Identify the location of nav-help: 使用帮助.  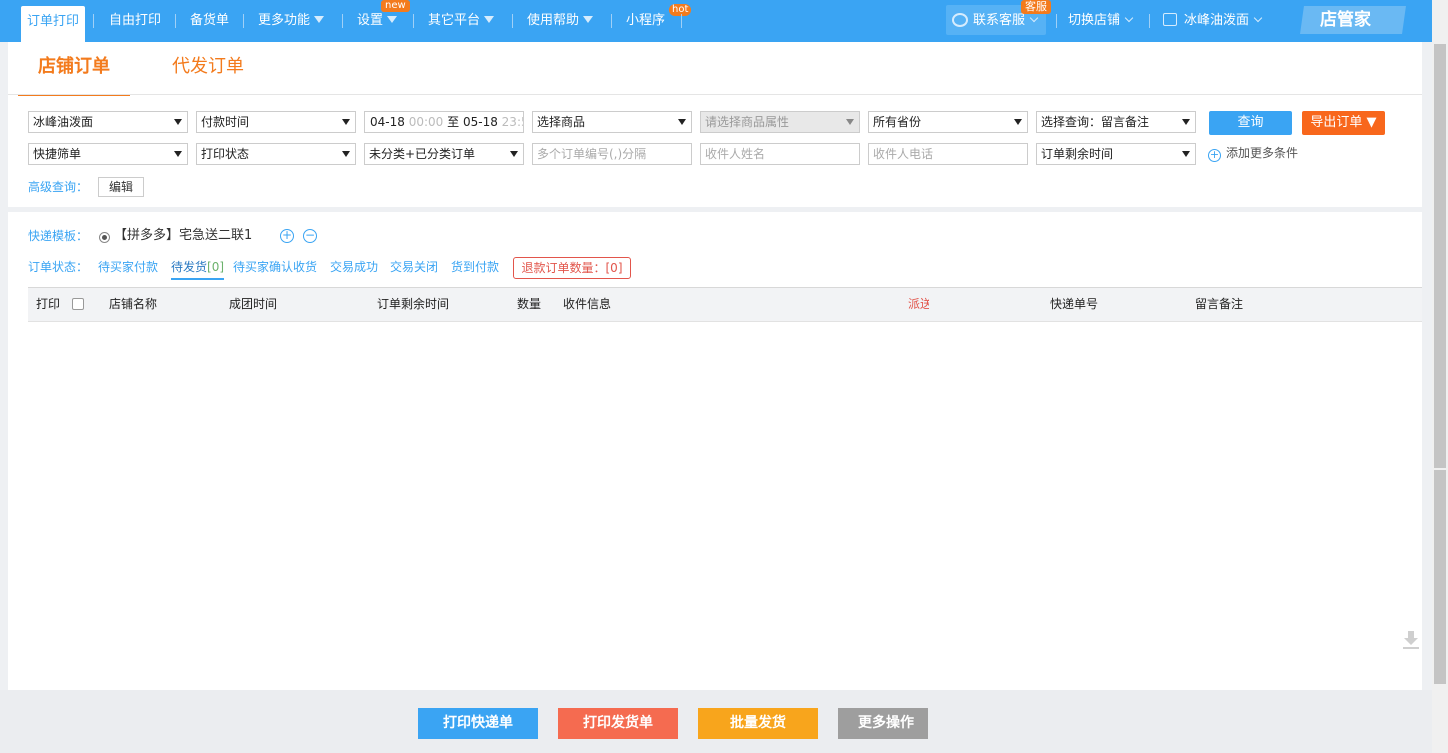
(560, 21).